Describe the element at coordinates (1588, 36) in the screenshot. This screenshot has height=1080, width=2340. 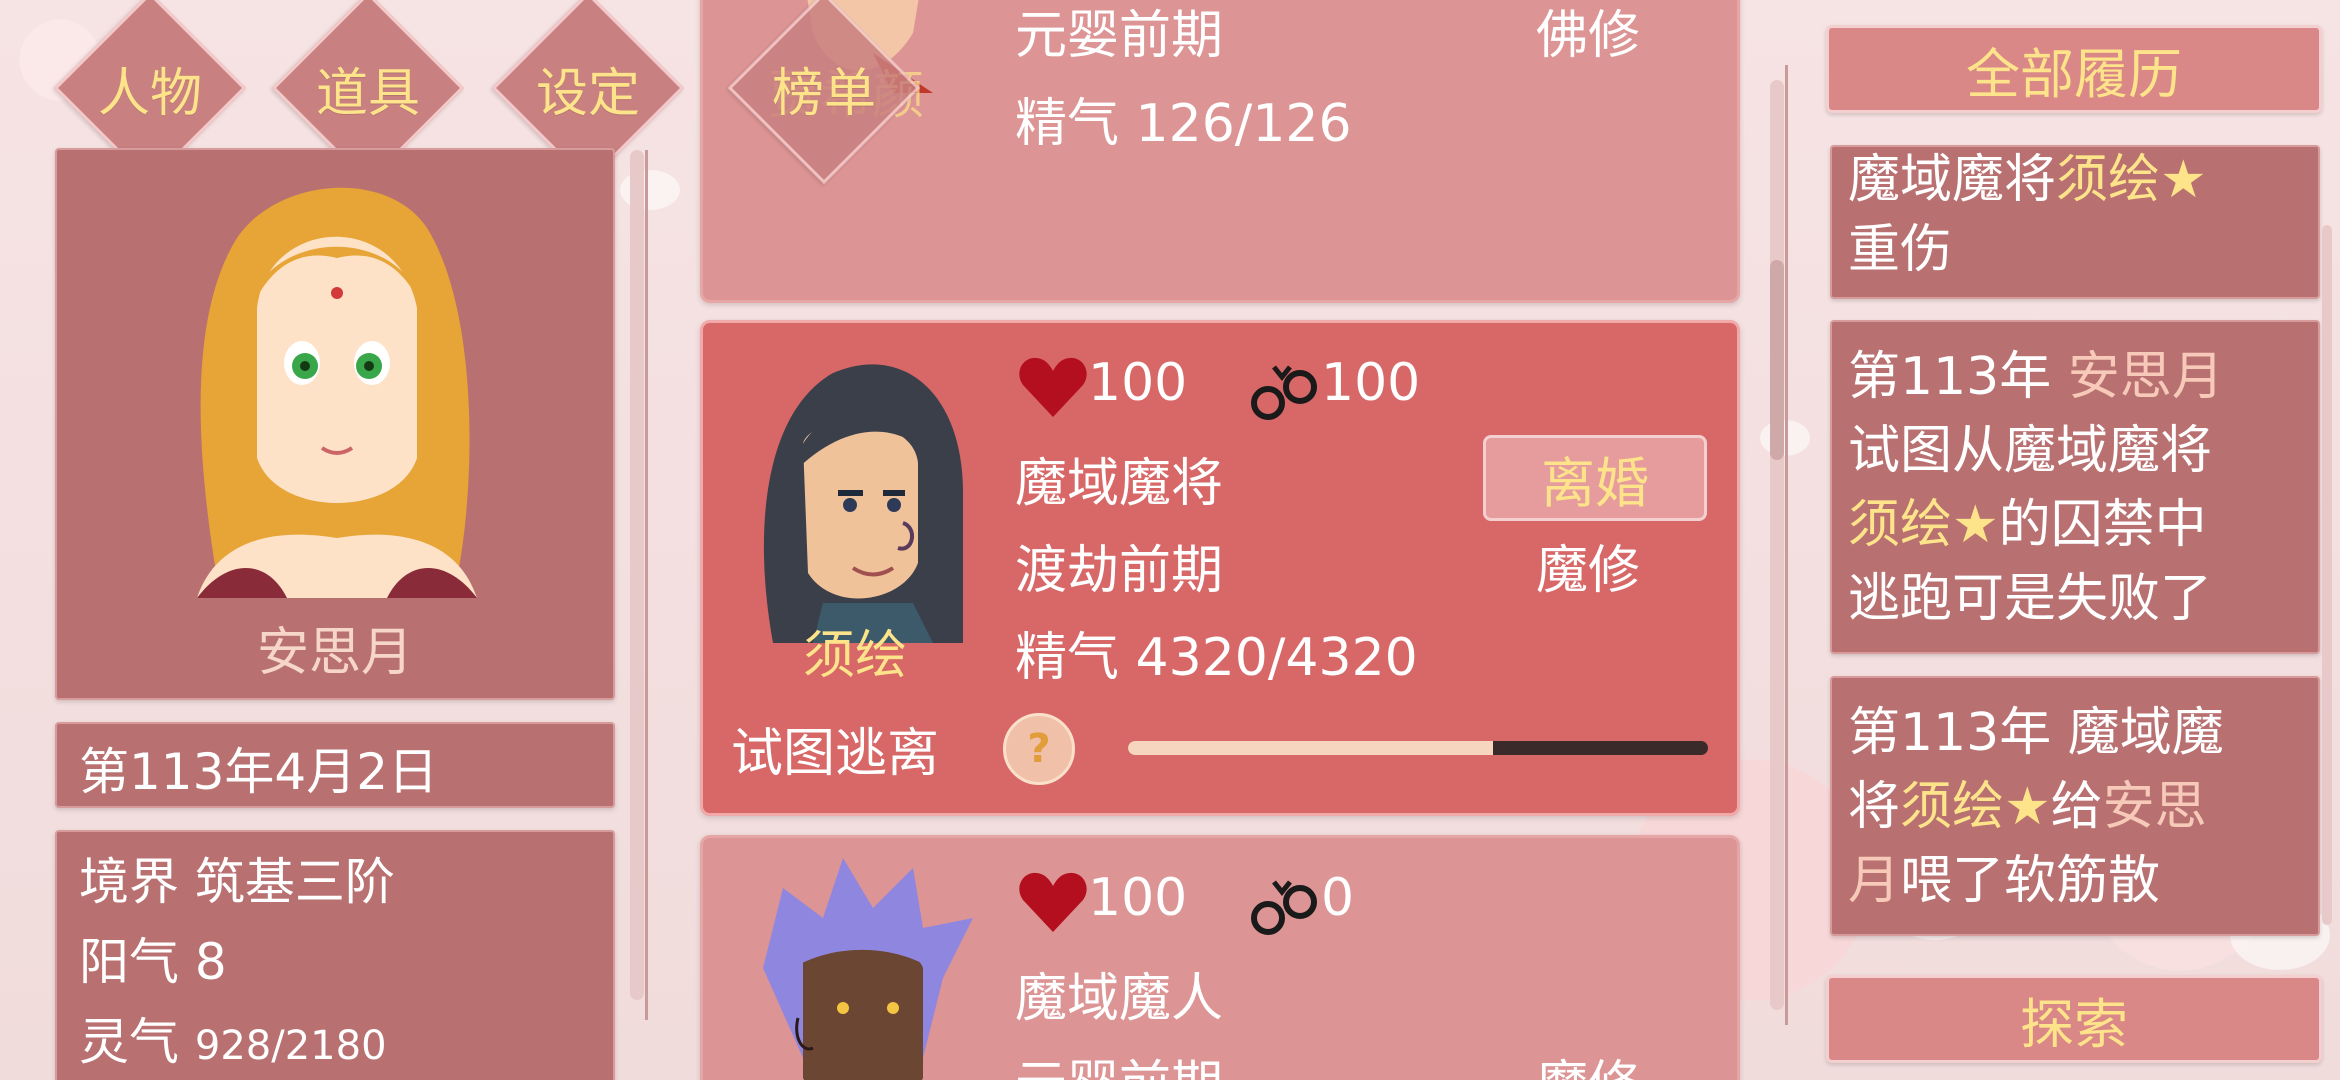
I see `spouse-cult: 佛修` at that location.